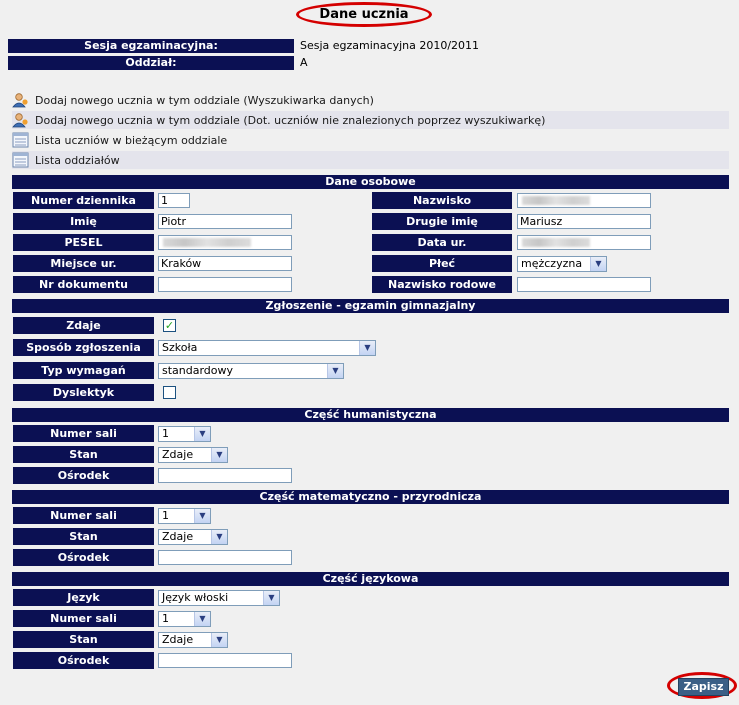 This screenshot has height=705, width=739. Describe the element at coordinates (251, 371) in the screenshot. I see `req-select: standardowy ▼` at that location.